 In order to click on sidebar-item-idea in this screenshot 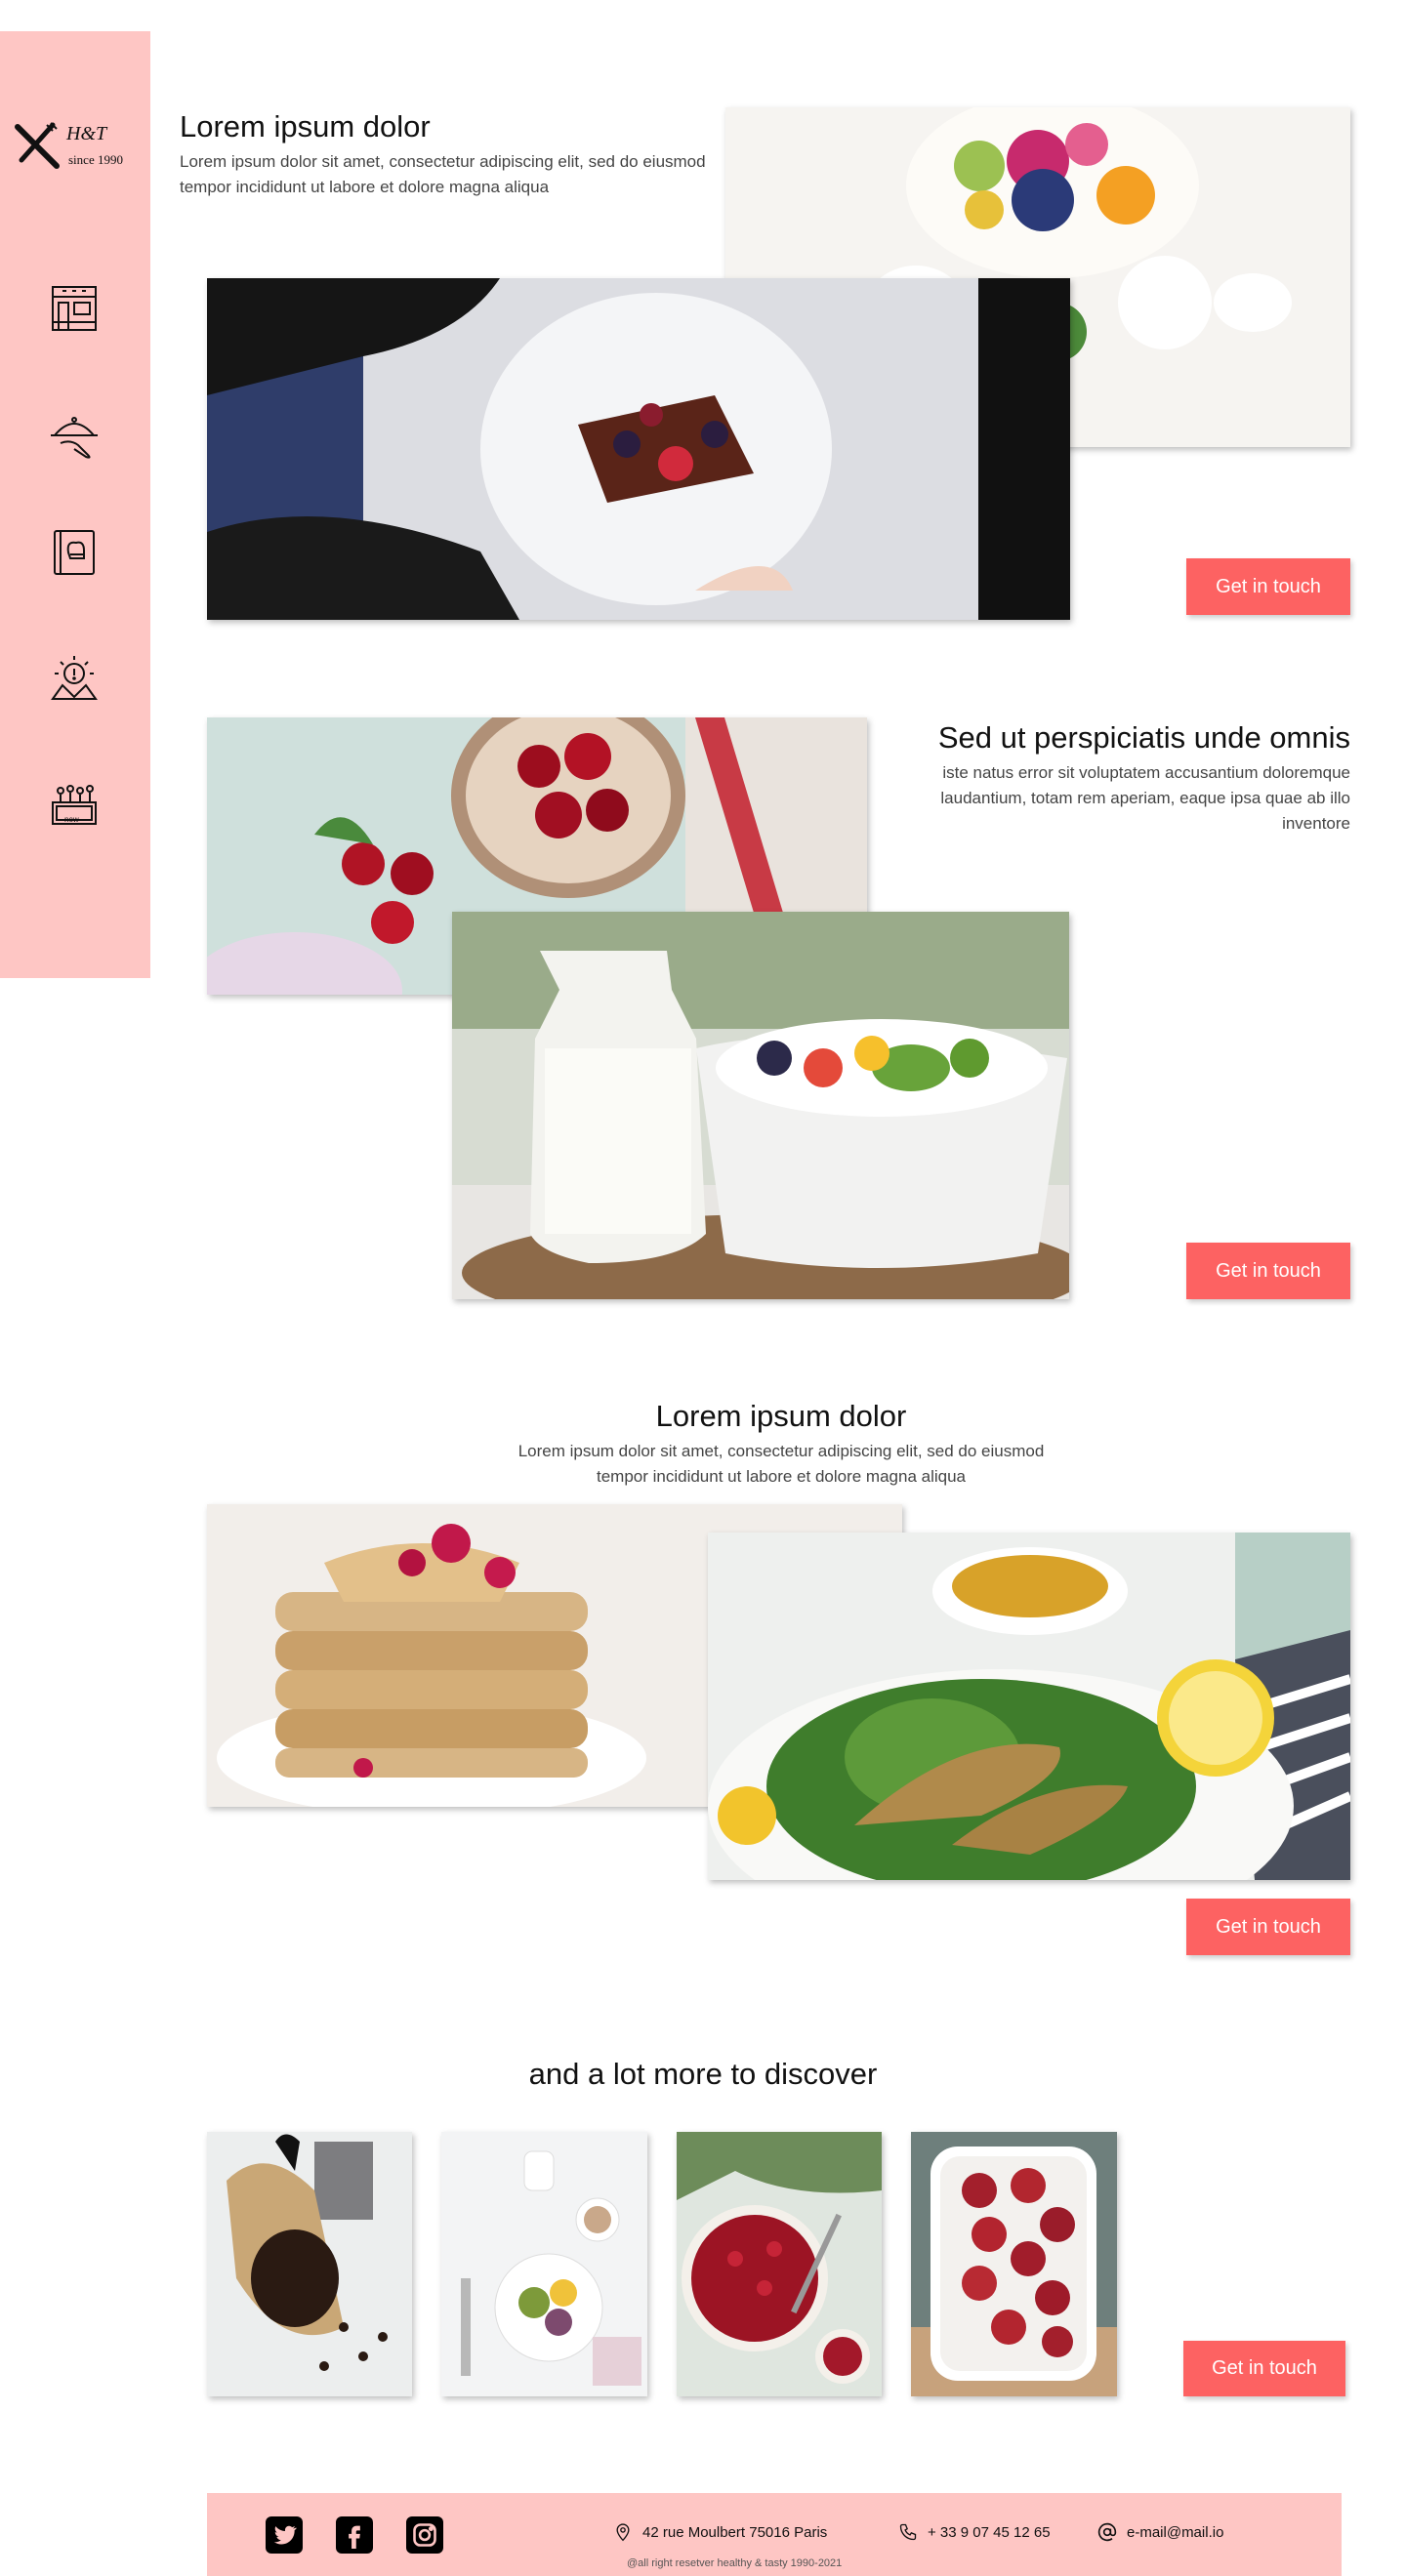, I will do `click(74, 679)`.